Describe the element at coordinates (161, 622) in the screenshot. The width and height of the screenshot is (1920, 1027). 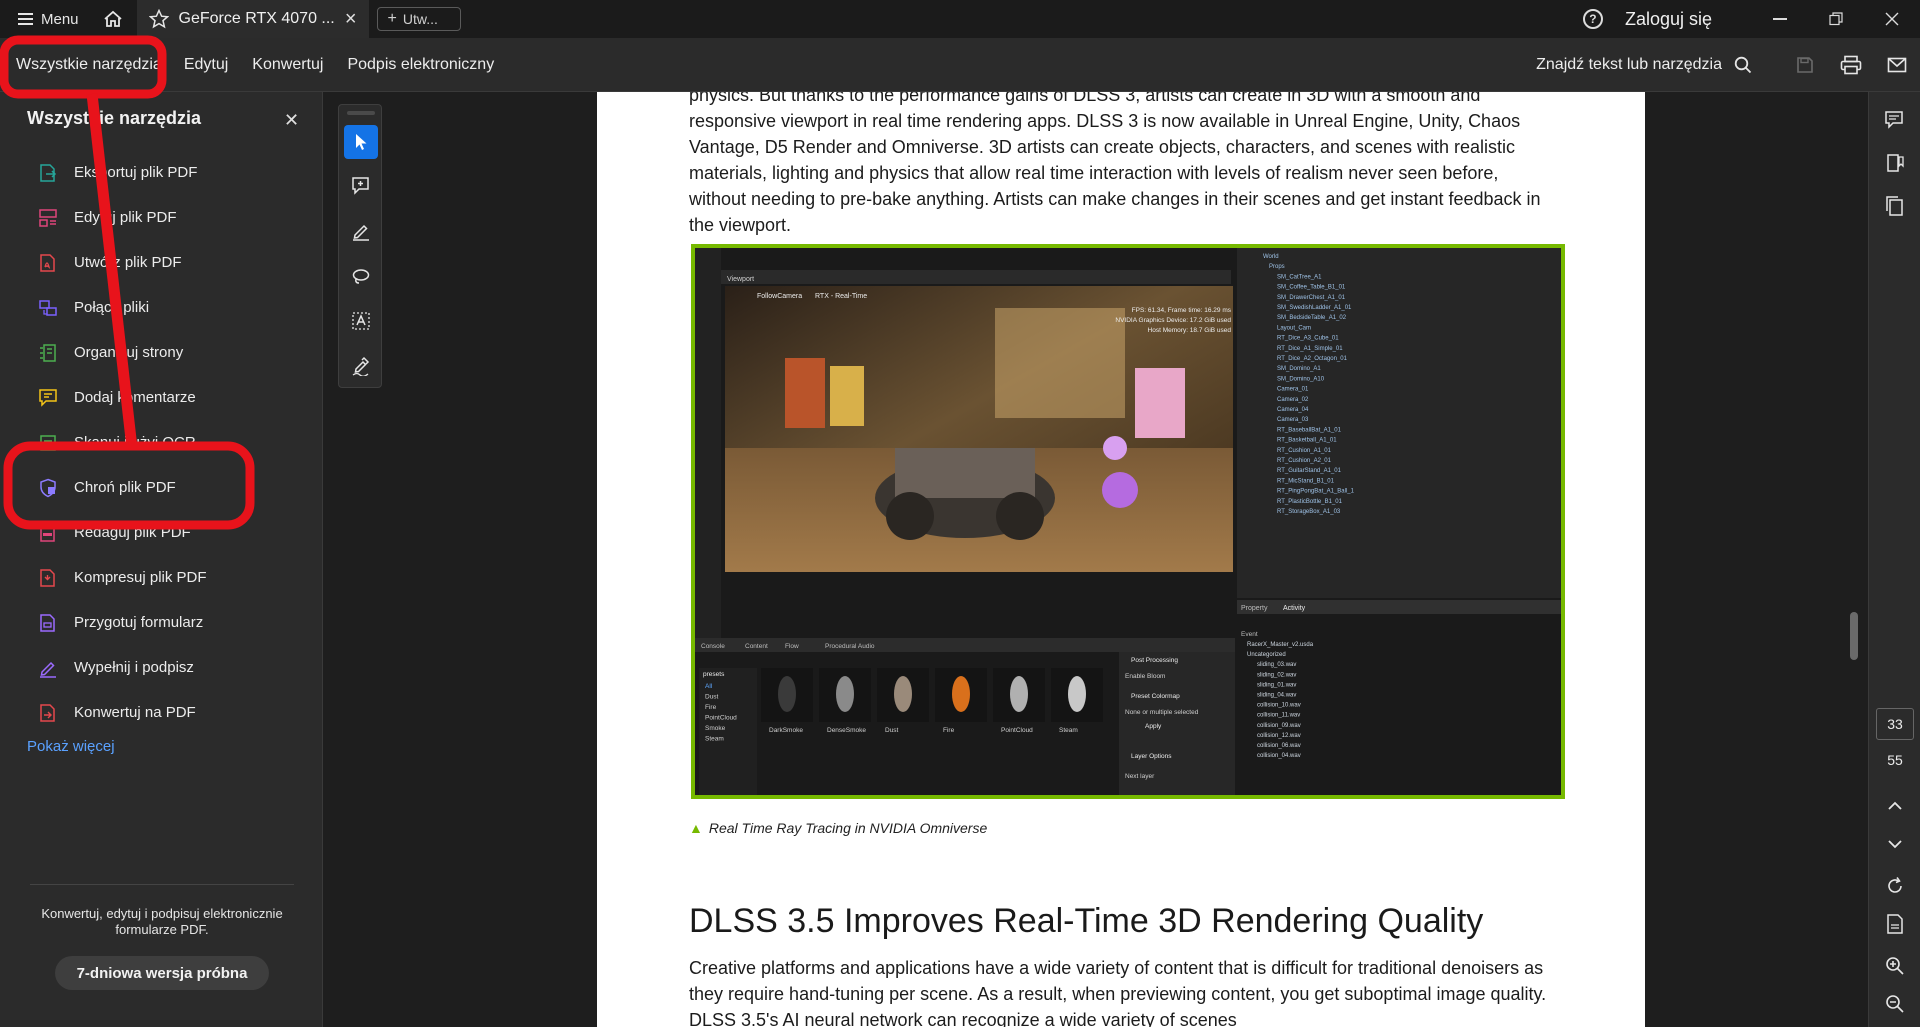
I see `tool-prepare-form: Przygotuj formularz` at that location.